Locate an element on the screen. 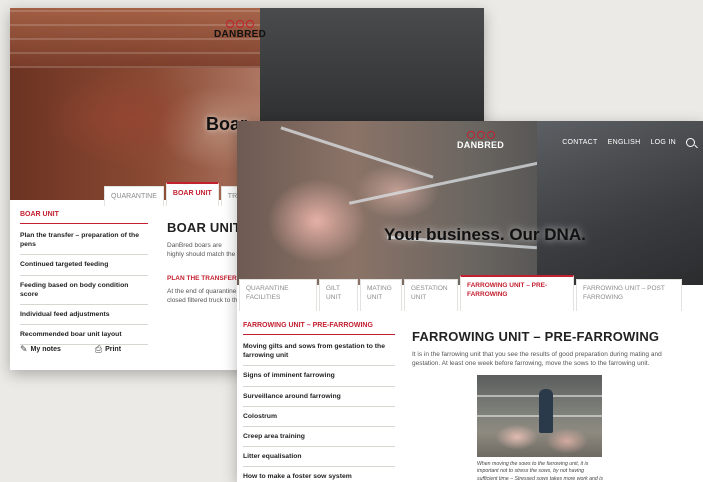 This screenshot has height=482, width=703. sows-photo is located at coordinates (539, 416).